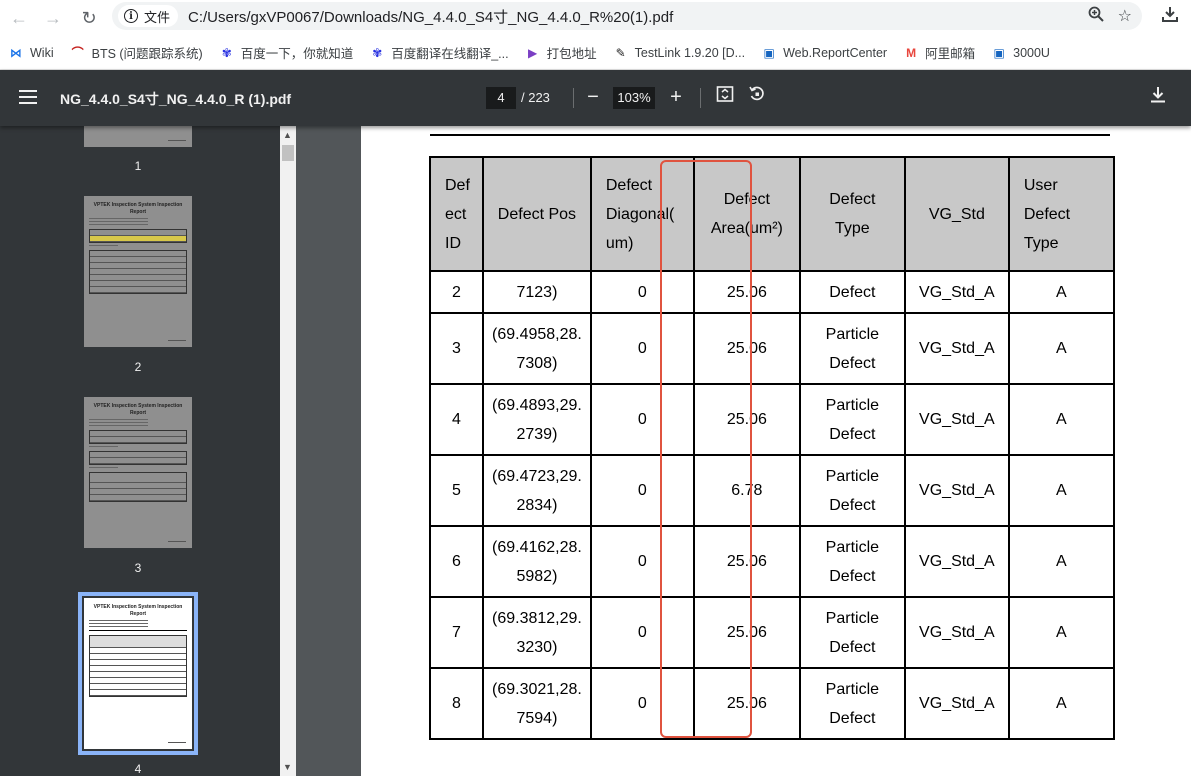  I want to click on cell-line: 5982), so click(537, 576).